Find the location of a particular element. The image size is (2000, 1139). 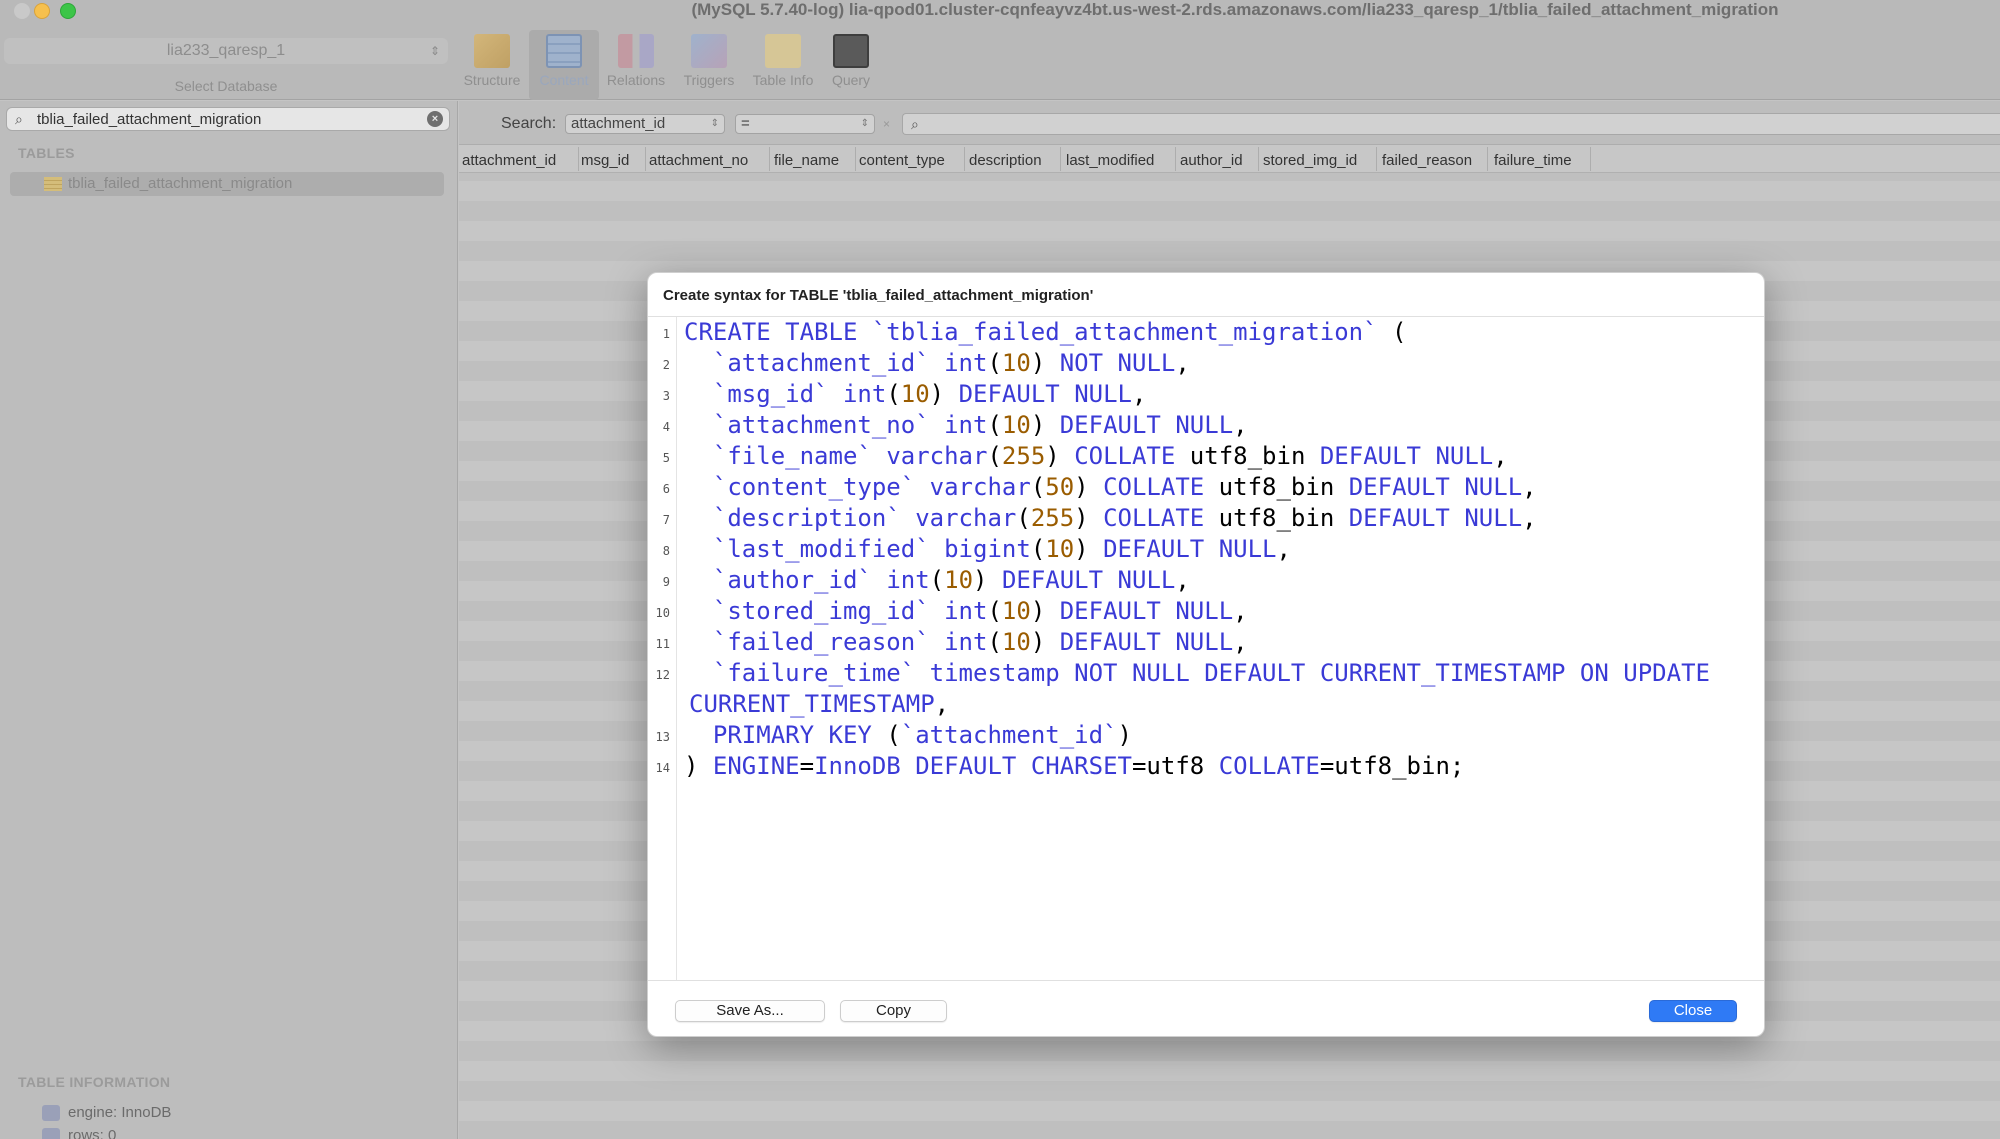

tab-query-label: Query is located at coordinates (851, 80).